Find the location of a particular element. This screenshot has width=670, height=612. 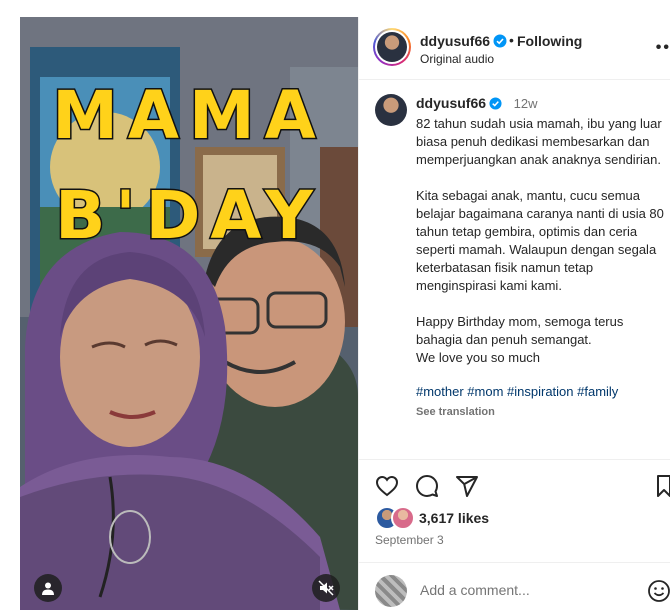

liker-avatar is located at coordinates (403, 518).